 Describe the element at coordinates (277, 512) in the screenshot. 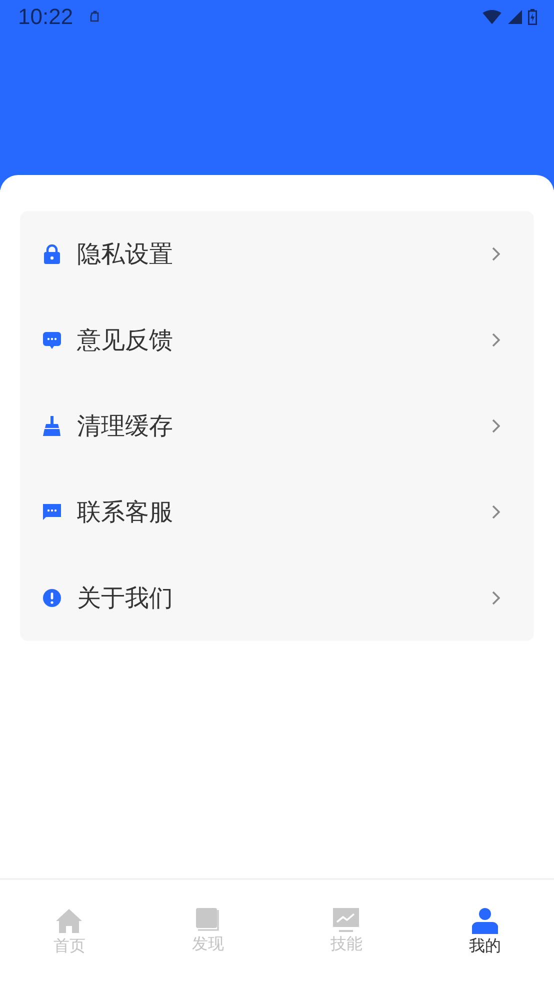

I see `menu-item: 联系客服` at that location.